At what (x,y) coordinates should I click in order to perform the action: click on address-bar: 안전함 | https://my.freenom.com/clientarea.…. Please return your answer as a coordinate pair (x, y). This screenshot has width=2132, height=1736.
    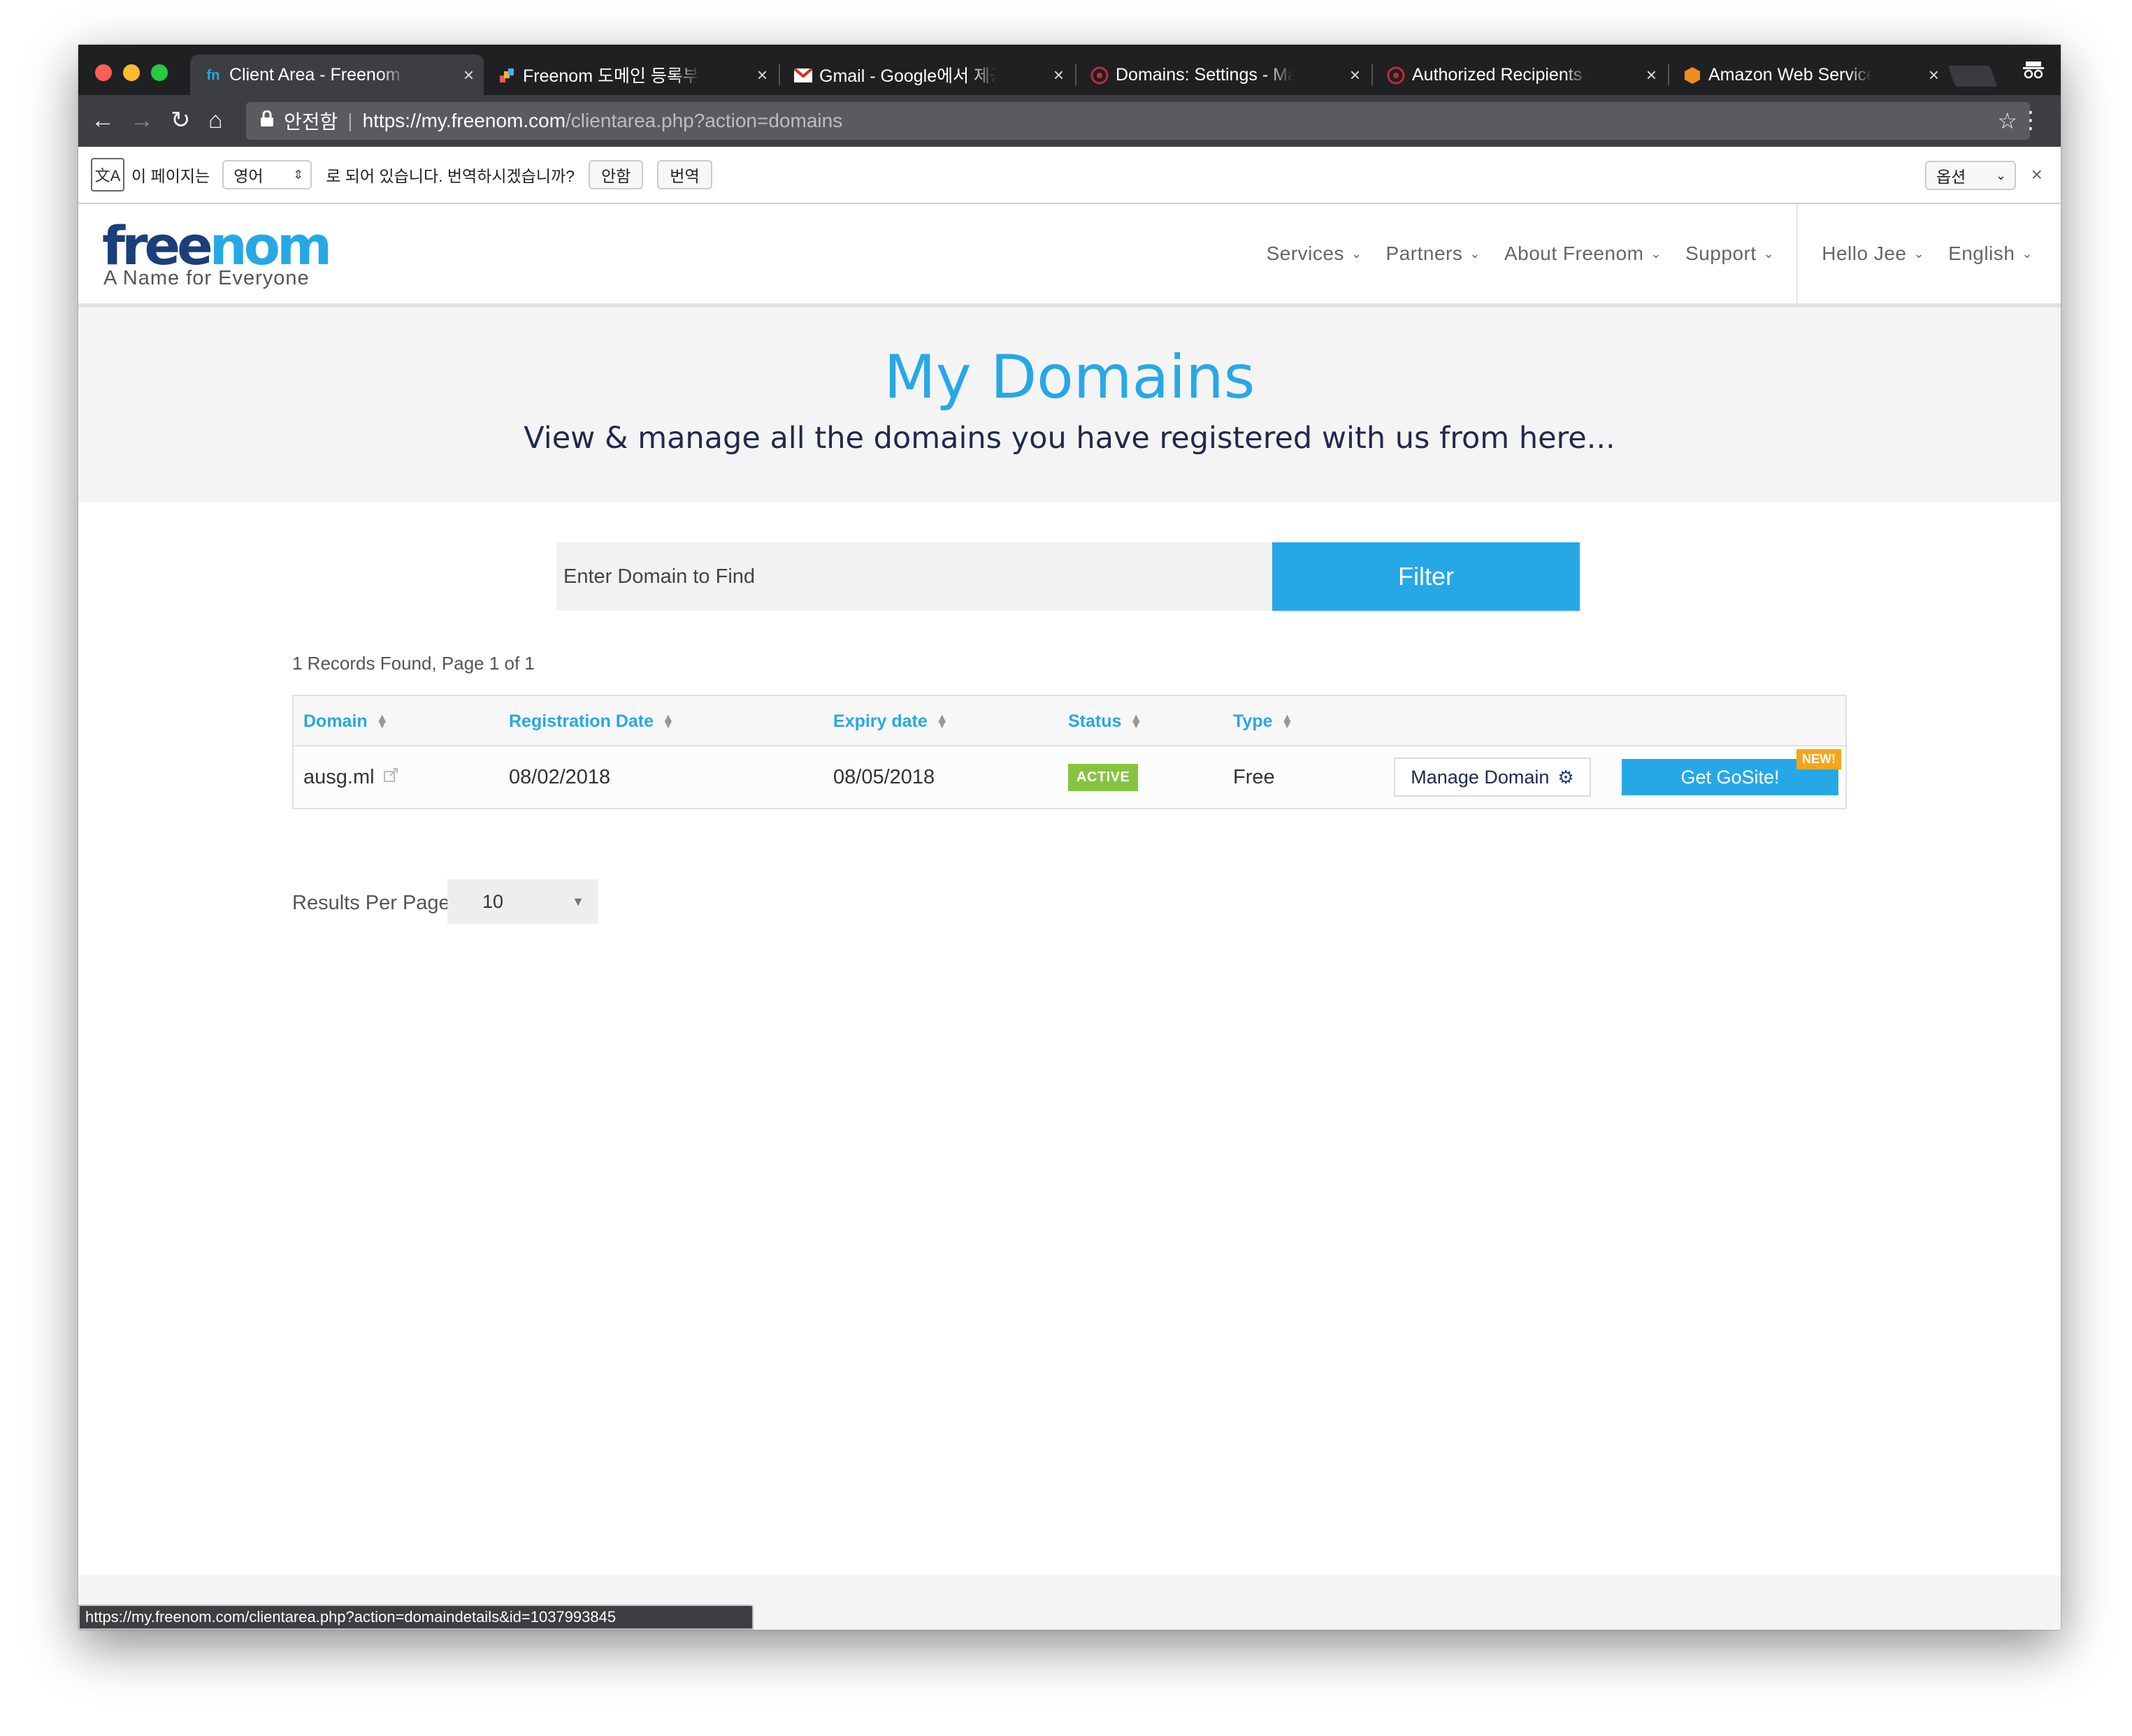
    Looking at the image, I should click on (1138, 121).